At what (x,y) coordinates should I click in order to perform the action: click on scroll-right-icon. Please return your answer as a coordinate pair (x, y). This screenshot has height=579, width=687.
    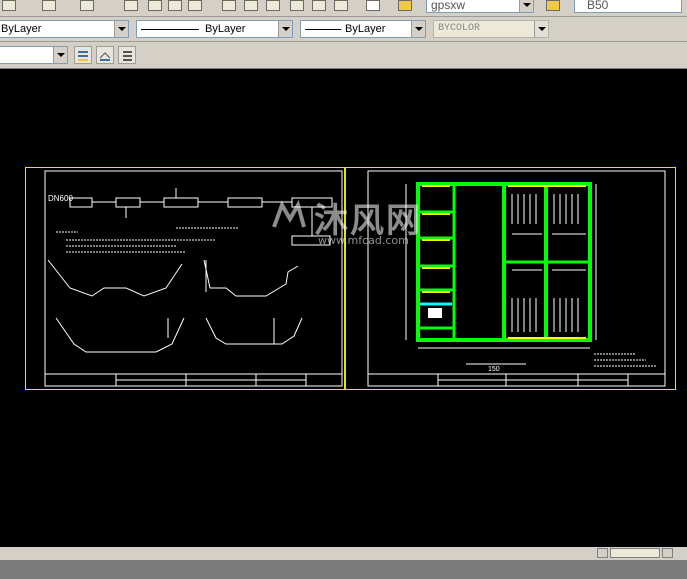
    Looking at the image, I should click on (667, 553).